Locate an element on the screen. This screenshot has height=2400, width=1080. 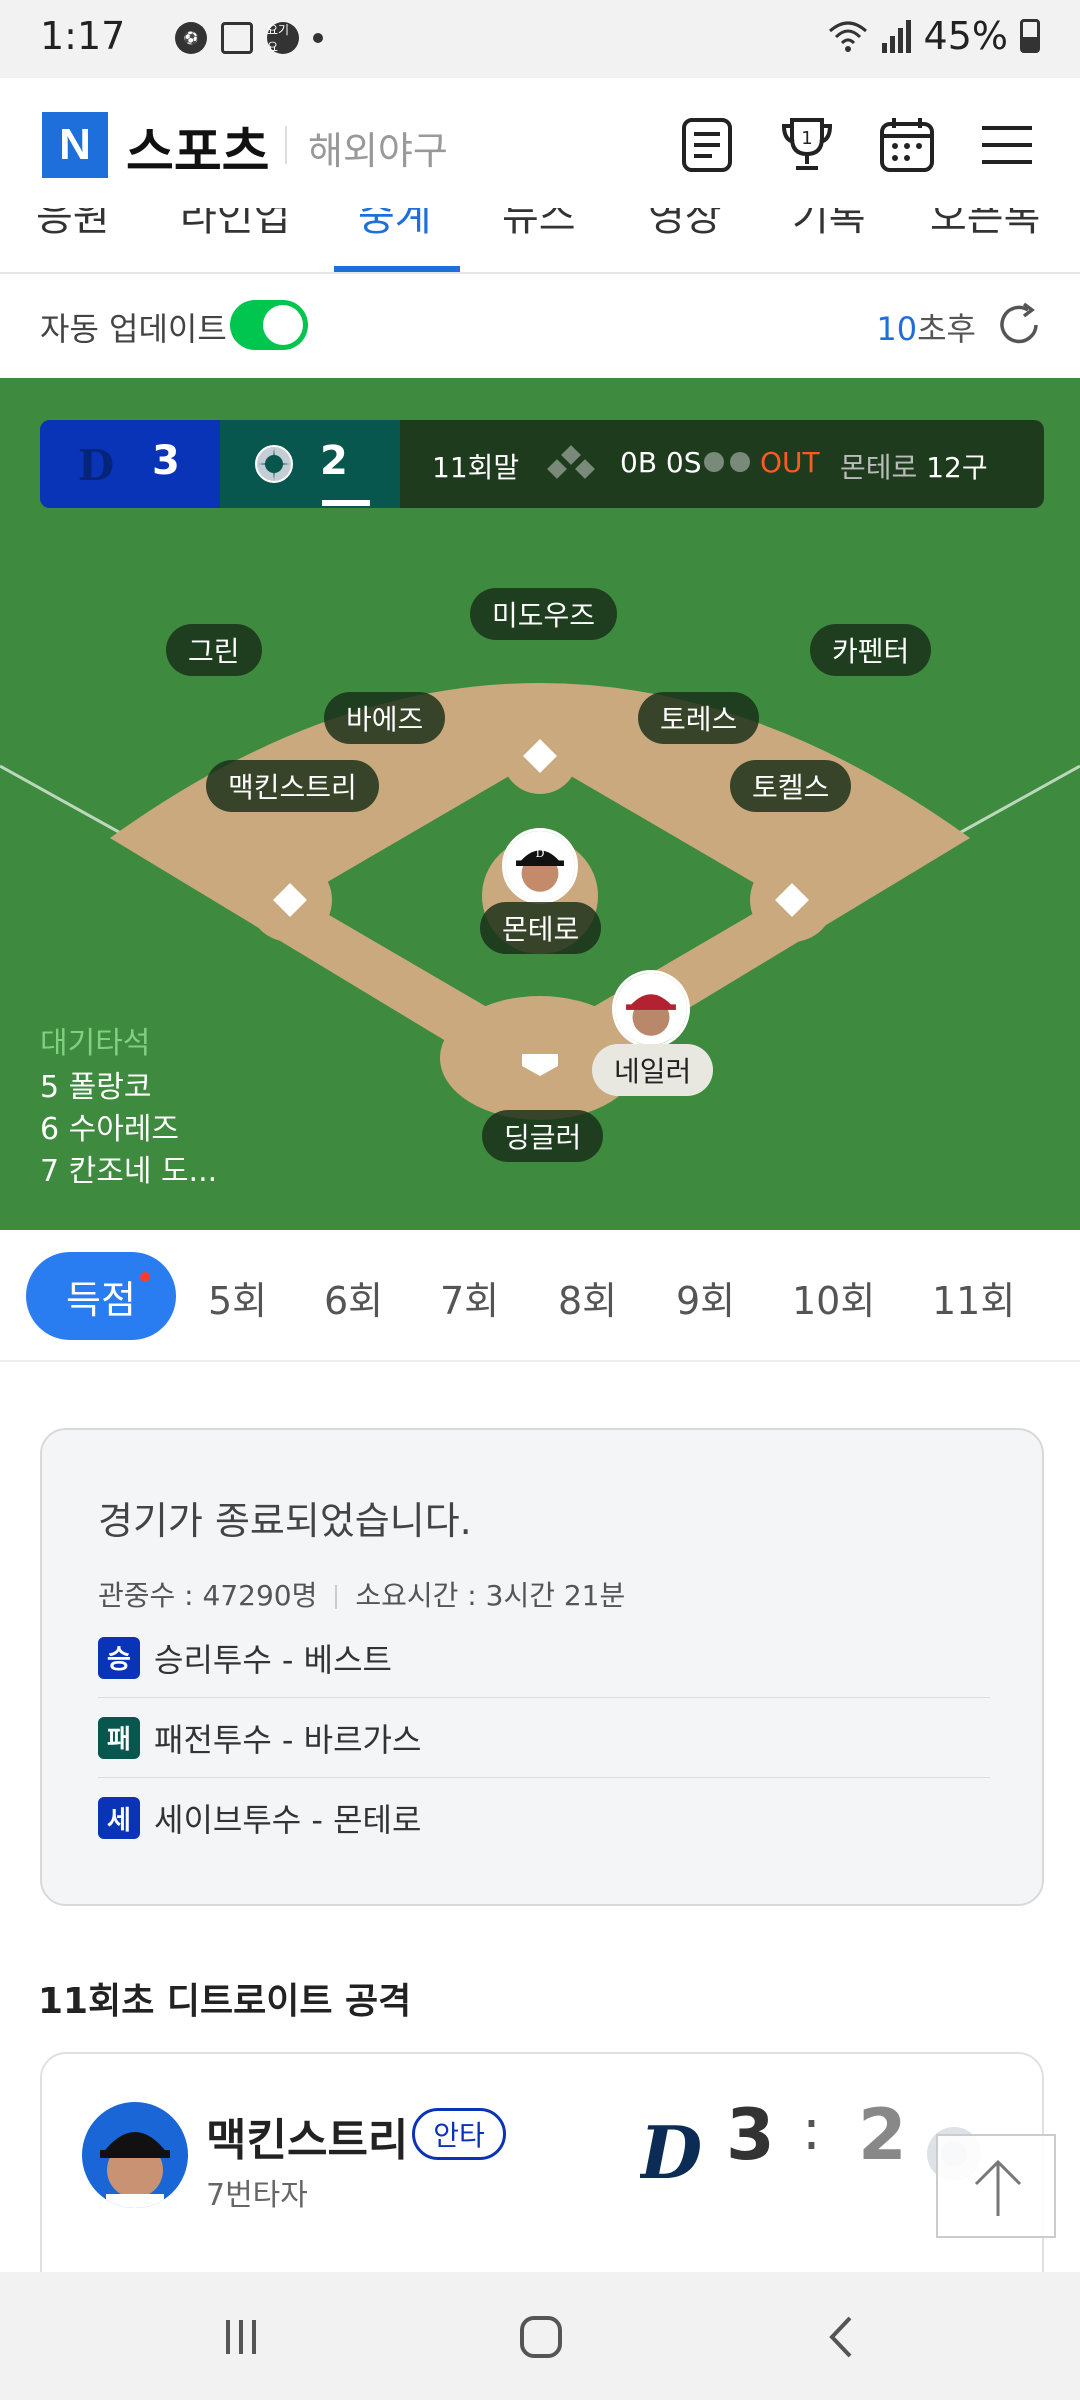
player-avatar is located at coordinates (135, 2155).